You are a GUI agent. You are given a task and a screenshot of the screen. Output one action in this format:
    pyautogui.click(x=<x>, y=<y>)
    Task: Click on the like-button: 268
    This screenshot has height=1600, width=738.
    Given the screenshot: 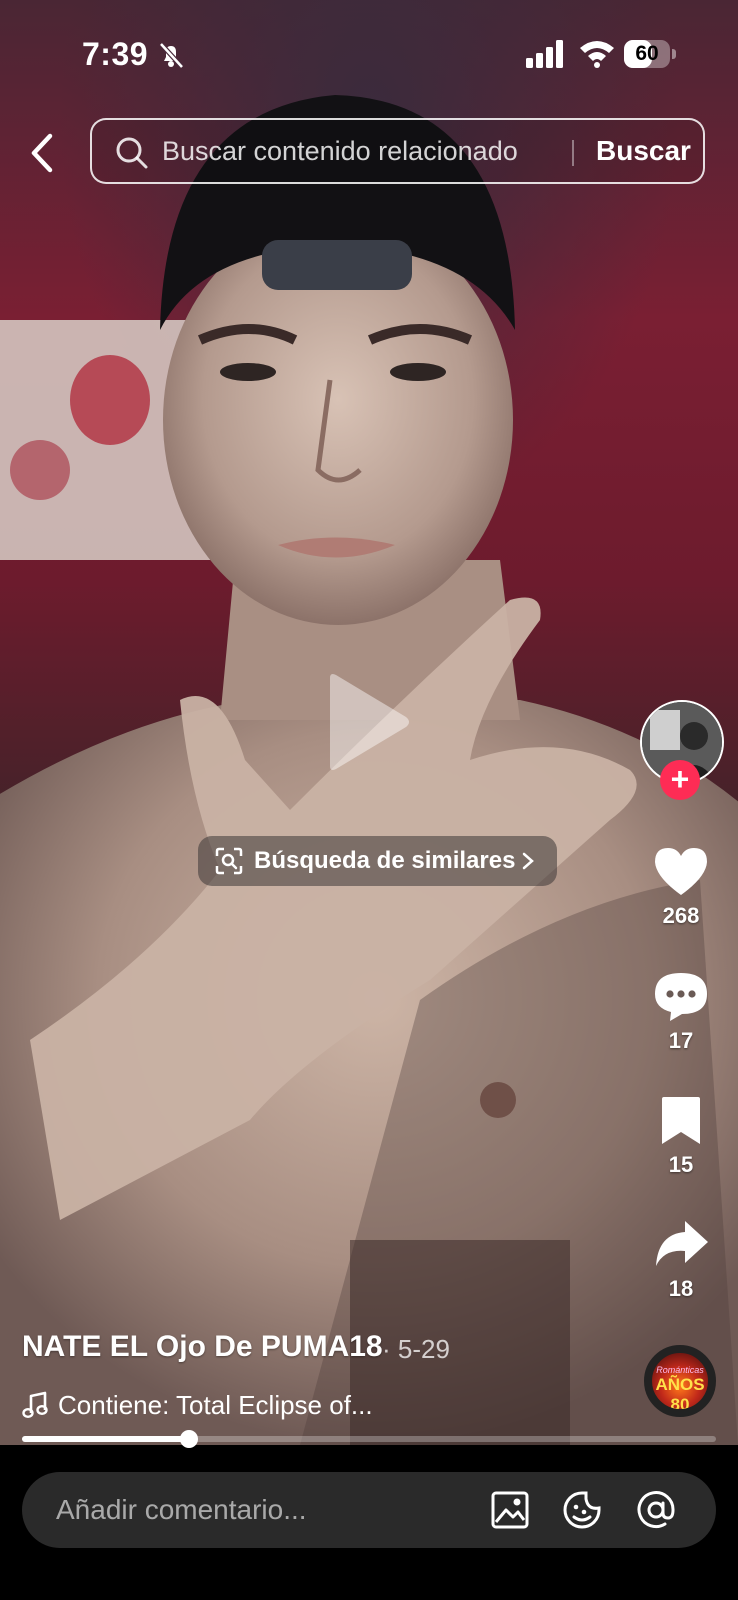 What is the action you would take?
    pyautogui.click(x=681, y=887)
    